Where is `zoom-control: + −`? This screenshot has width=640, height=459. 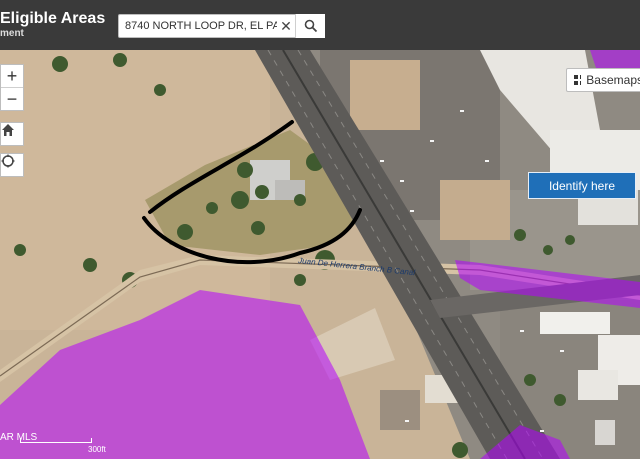
zoom-control: + − is located at coordinates (12, 87).